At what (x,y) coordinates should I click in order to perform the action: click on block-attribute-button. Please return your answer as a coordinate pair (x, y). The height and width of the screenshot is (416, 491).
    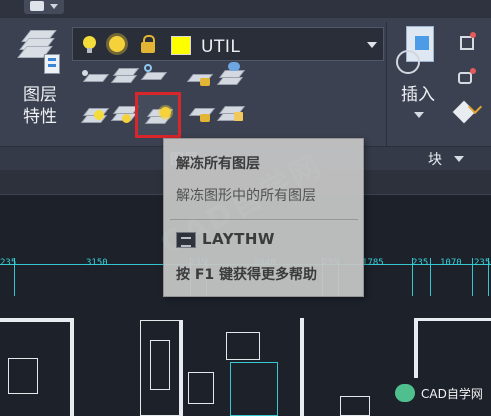
    Looking at the image, I should click on (467, 112).